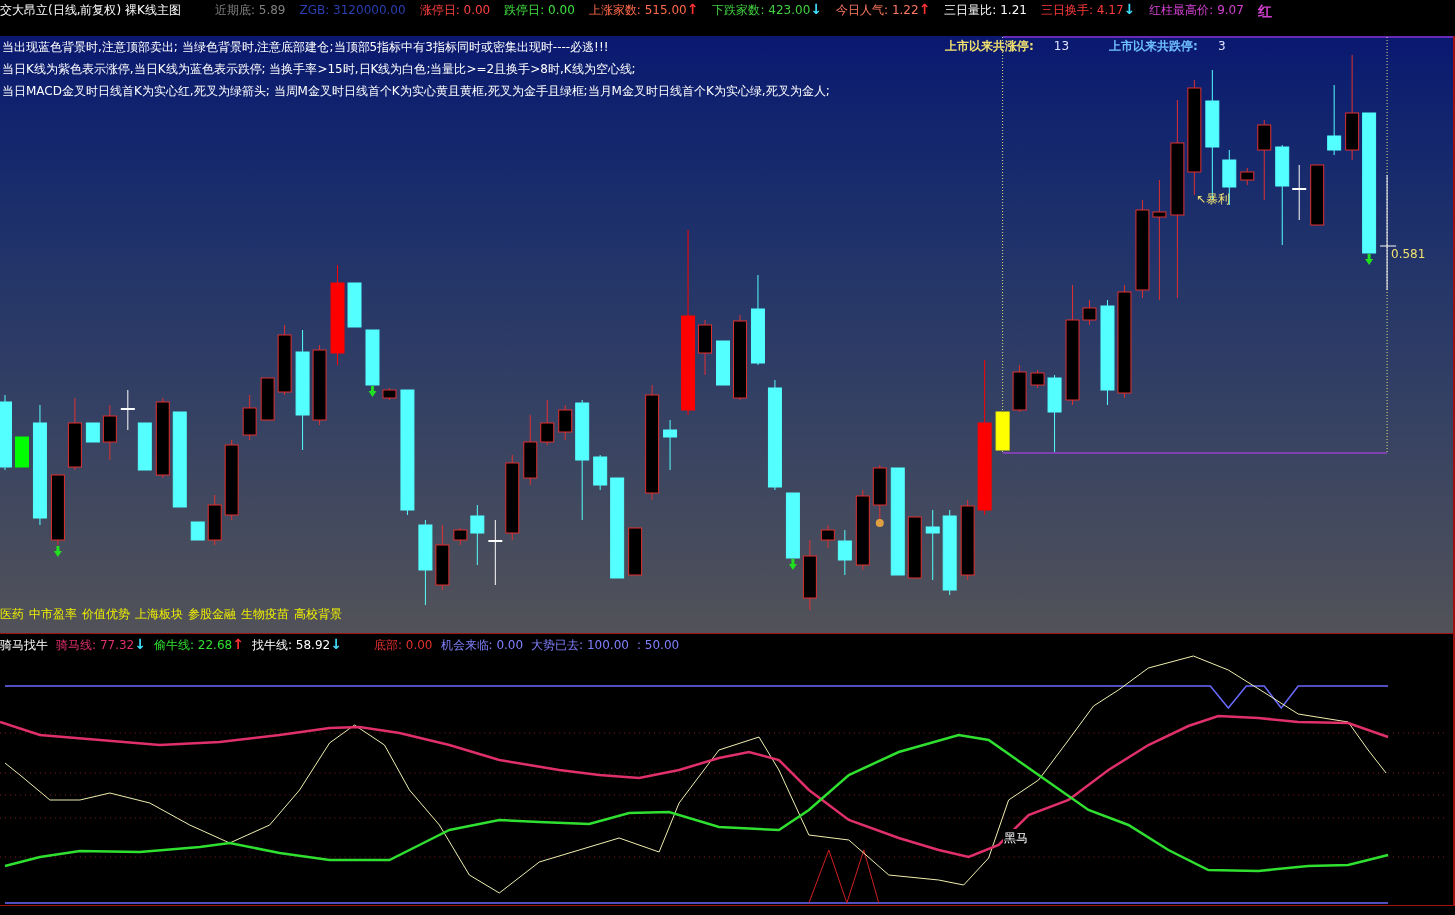 The width and height of the screenshot is (1455, 915). I want to click on note-text: 当日MACD金叉时日线首K为实心红,死叉为绿箭头; 当周M金叉时日线首个K为实心黄且黄框,死叉为金手且绿框;当月M金叉时日线首个K为实心绿,死叉为金人;, so click(416, 91).